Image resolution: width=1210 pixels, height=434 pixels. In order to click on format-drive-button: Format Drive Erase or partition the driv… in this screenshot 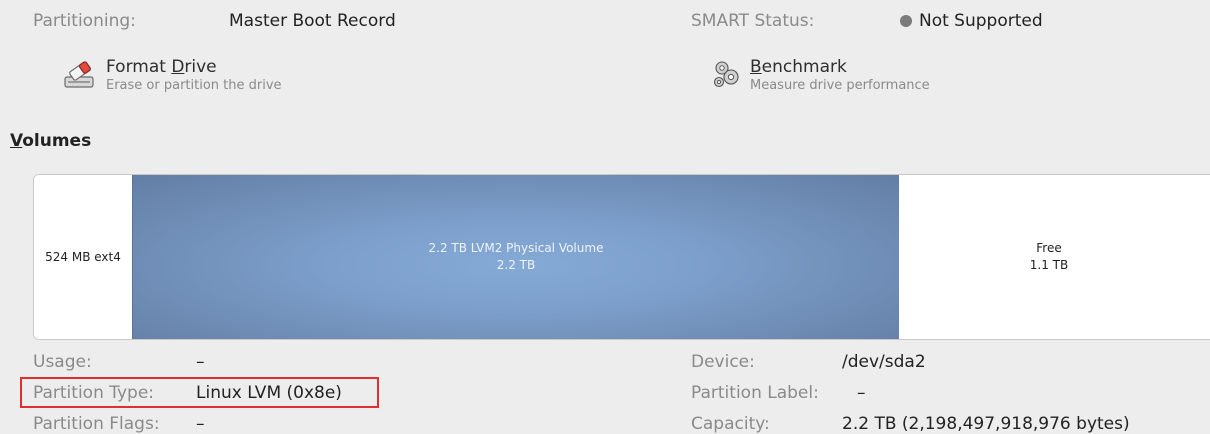, I will do `click(172, 76)`.